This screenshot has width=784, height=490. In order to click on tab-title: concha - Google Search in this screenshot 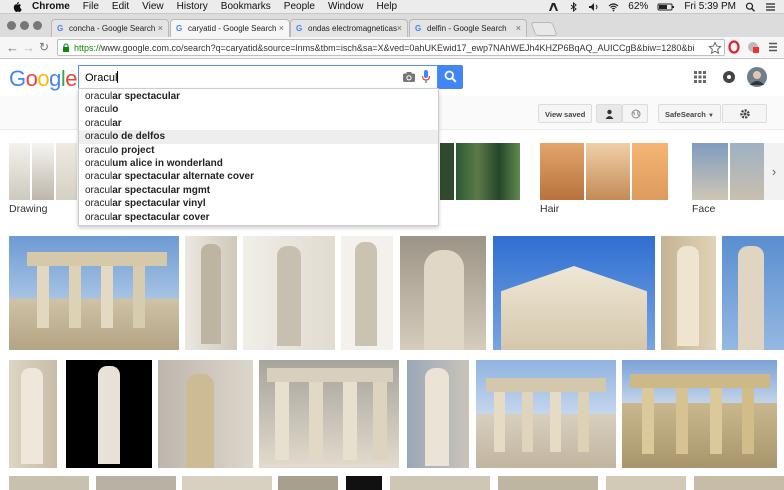, I will do `click(112, 28)`.